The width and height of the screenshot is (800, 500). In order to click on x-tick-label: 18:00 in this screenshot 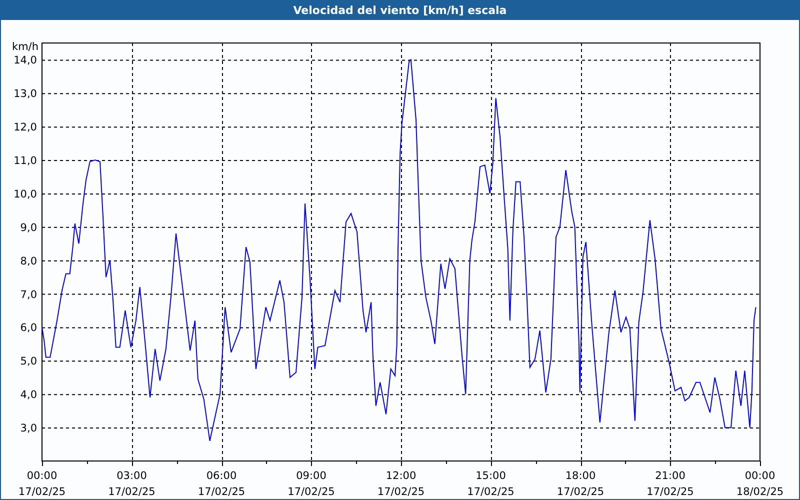, I will do `click(580, 476)`.